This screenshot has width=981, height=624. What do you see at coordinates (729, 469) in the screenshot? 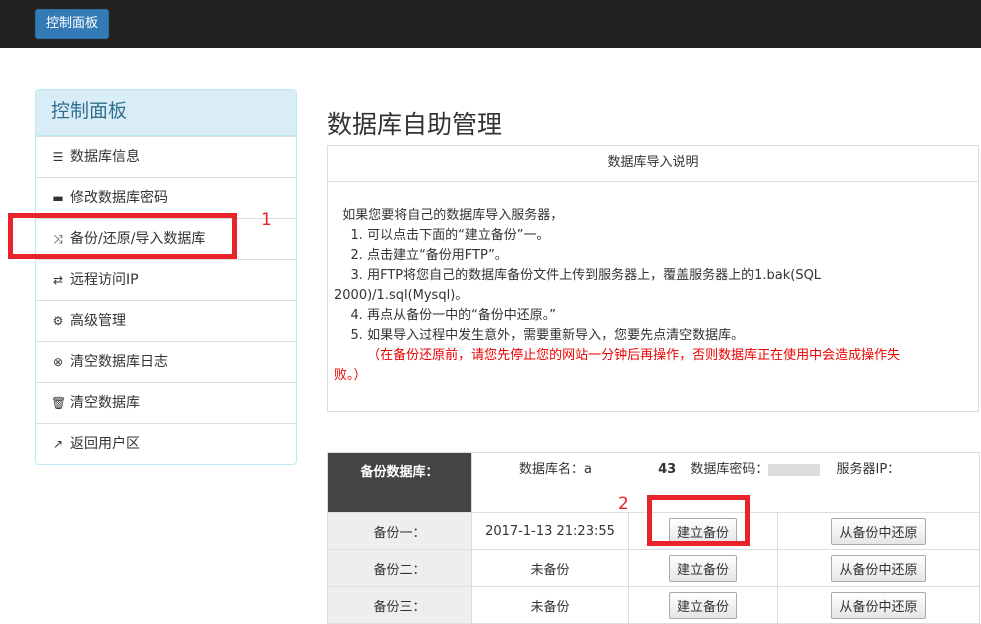
I see `db-password-label: 数据库密码：` at bounding box center [729, 469].